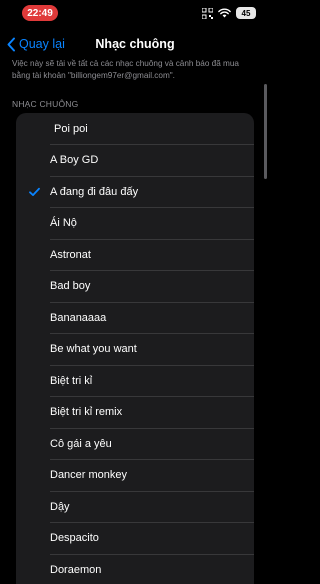  Describe the element at coordinates (70, 286) in the screenshot. I see `ringtone-label: Bad boy` at that location.